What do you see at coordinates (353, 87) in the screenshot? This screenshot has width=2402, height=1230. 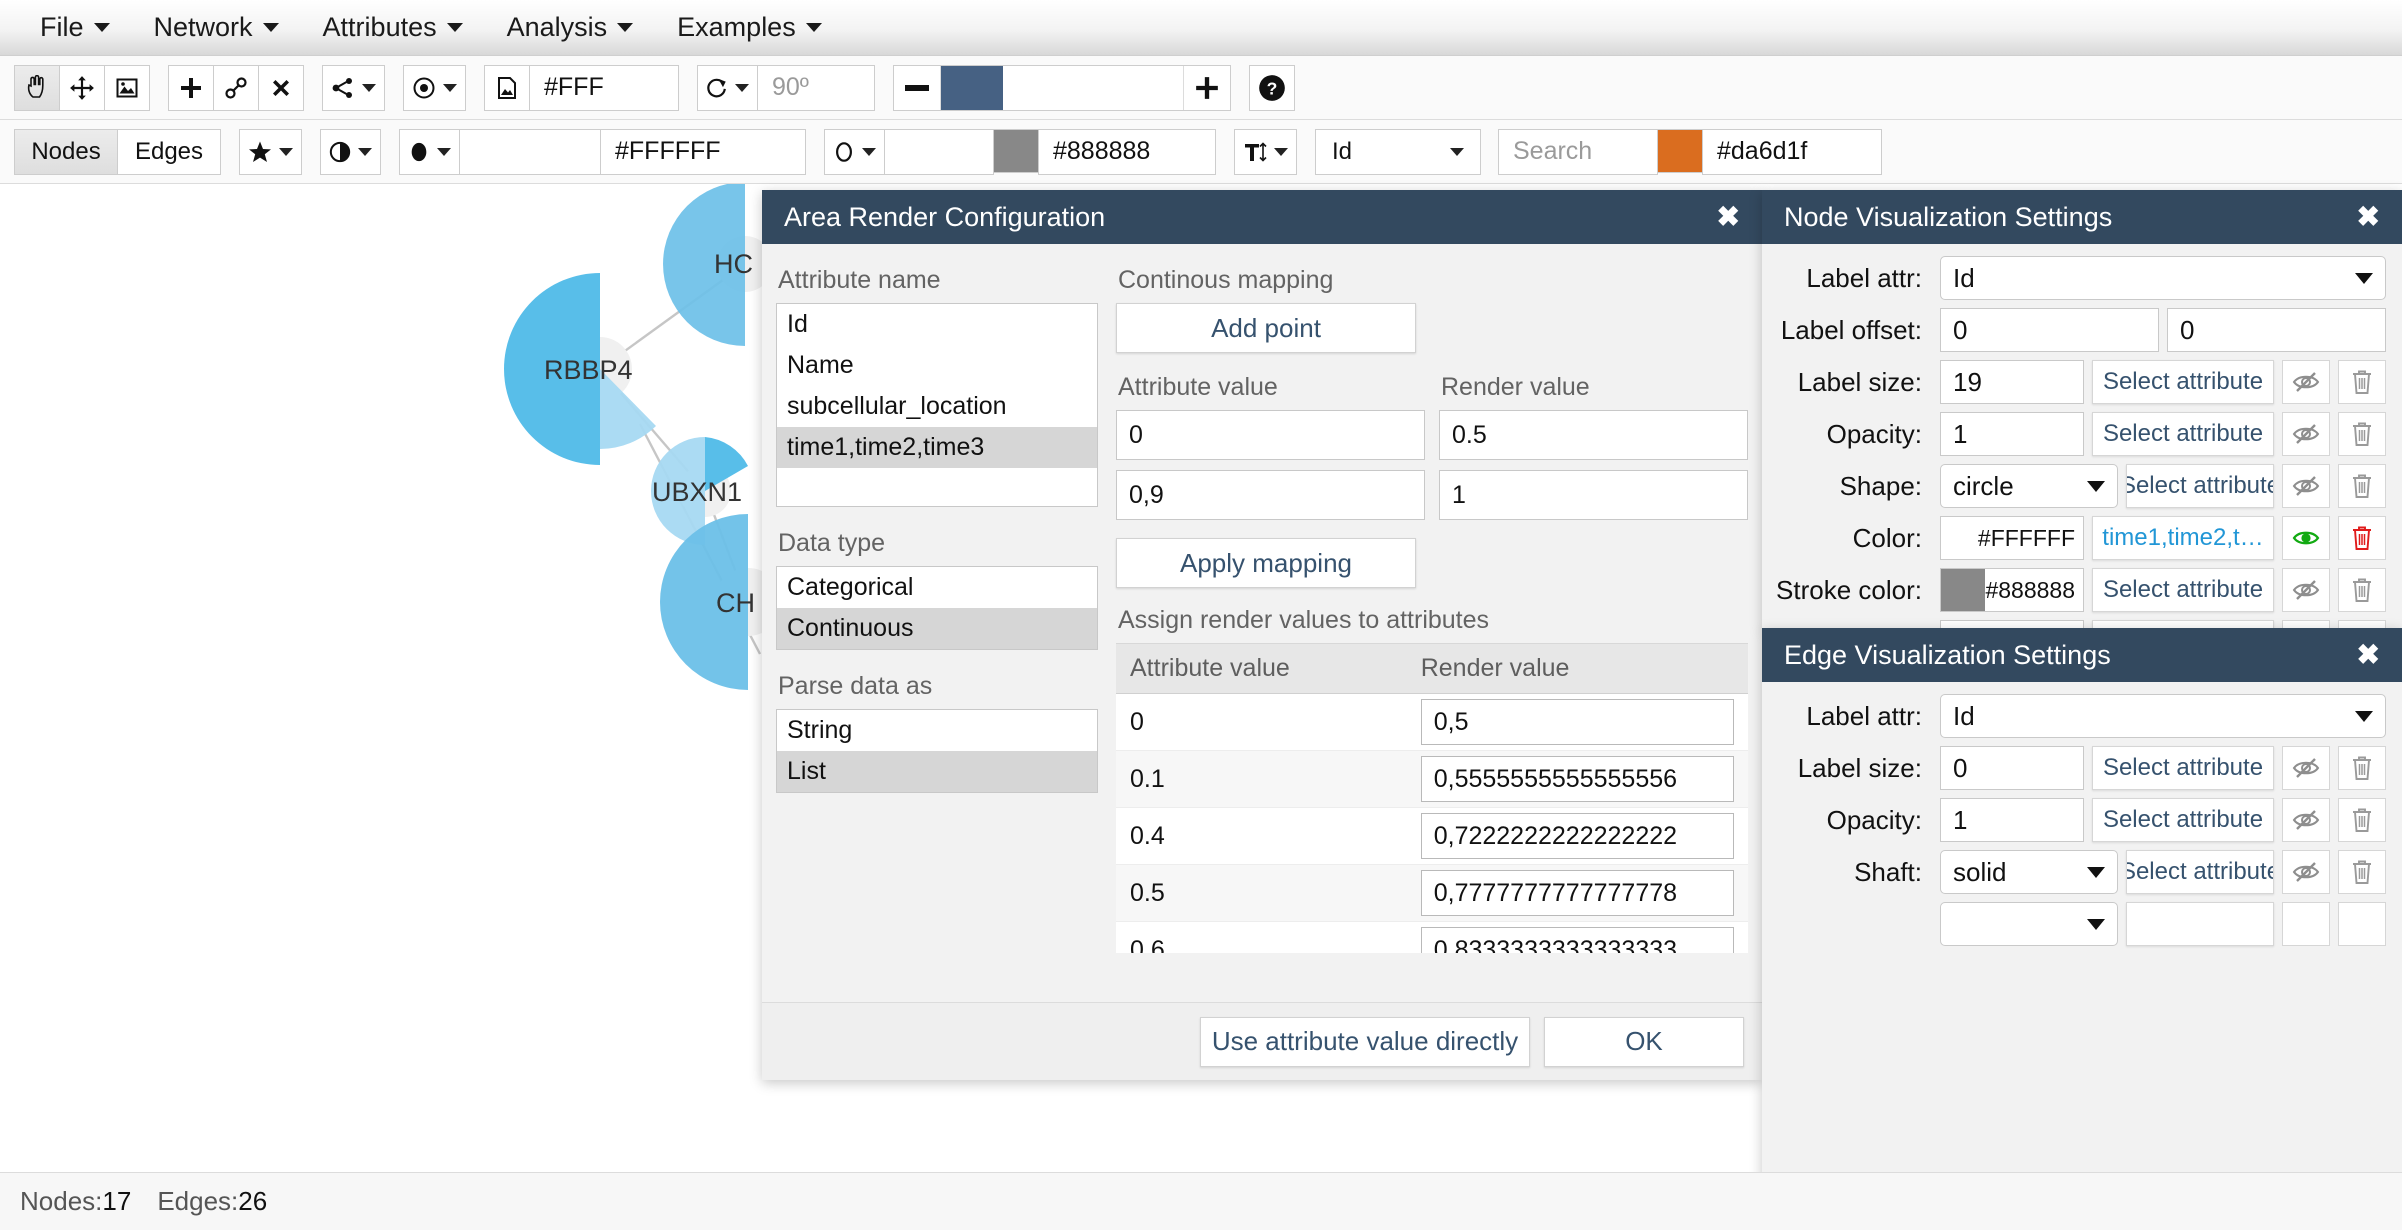 I see `layout-button` at bounding box center [353, 87].